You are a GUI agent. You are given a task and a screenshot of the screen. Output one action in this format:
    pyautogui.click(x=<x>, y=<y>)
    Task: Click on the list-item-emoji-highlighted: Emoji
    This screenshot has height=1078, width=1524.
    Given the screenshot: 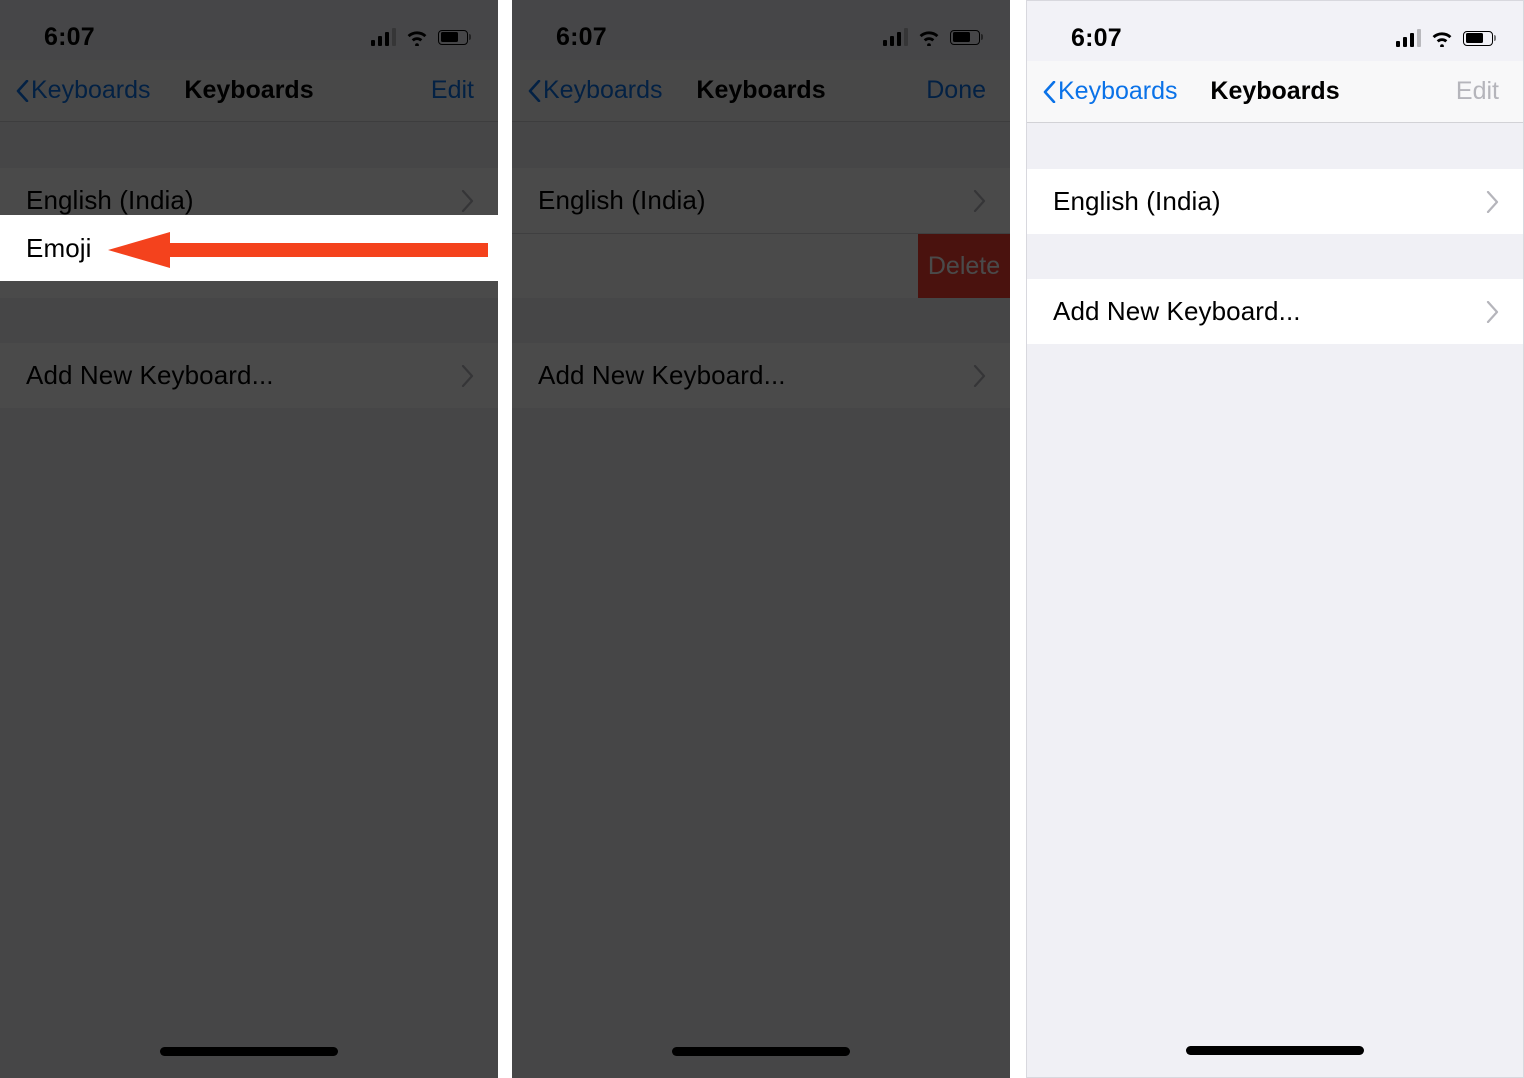 What is the action you would take?
    pyautogui.click(x=249, y=248)
    